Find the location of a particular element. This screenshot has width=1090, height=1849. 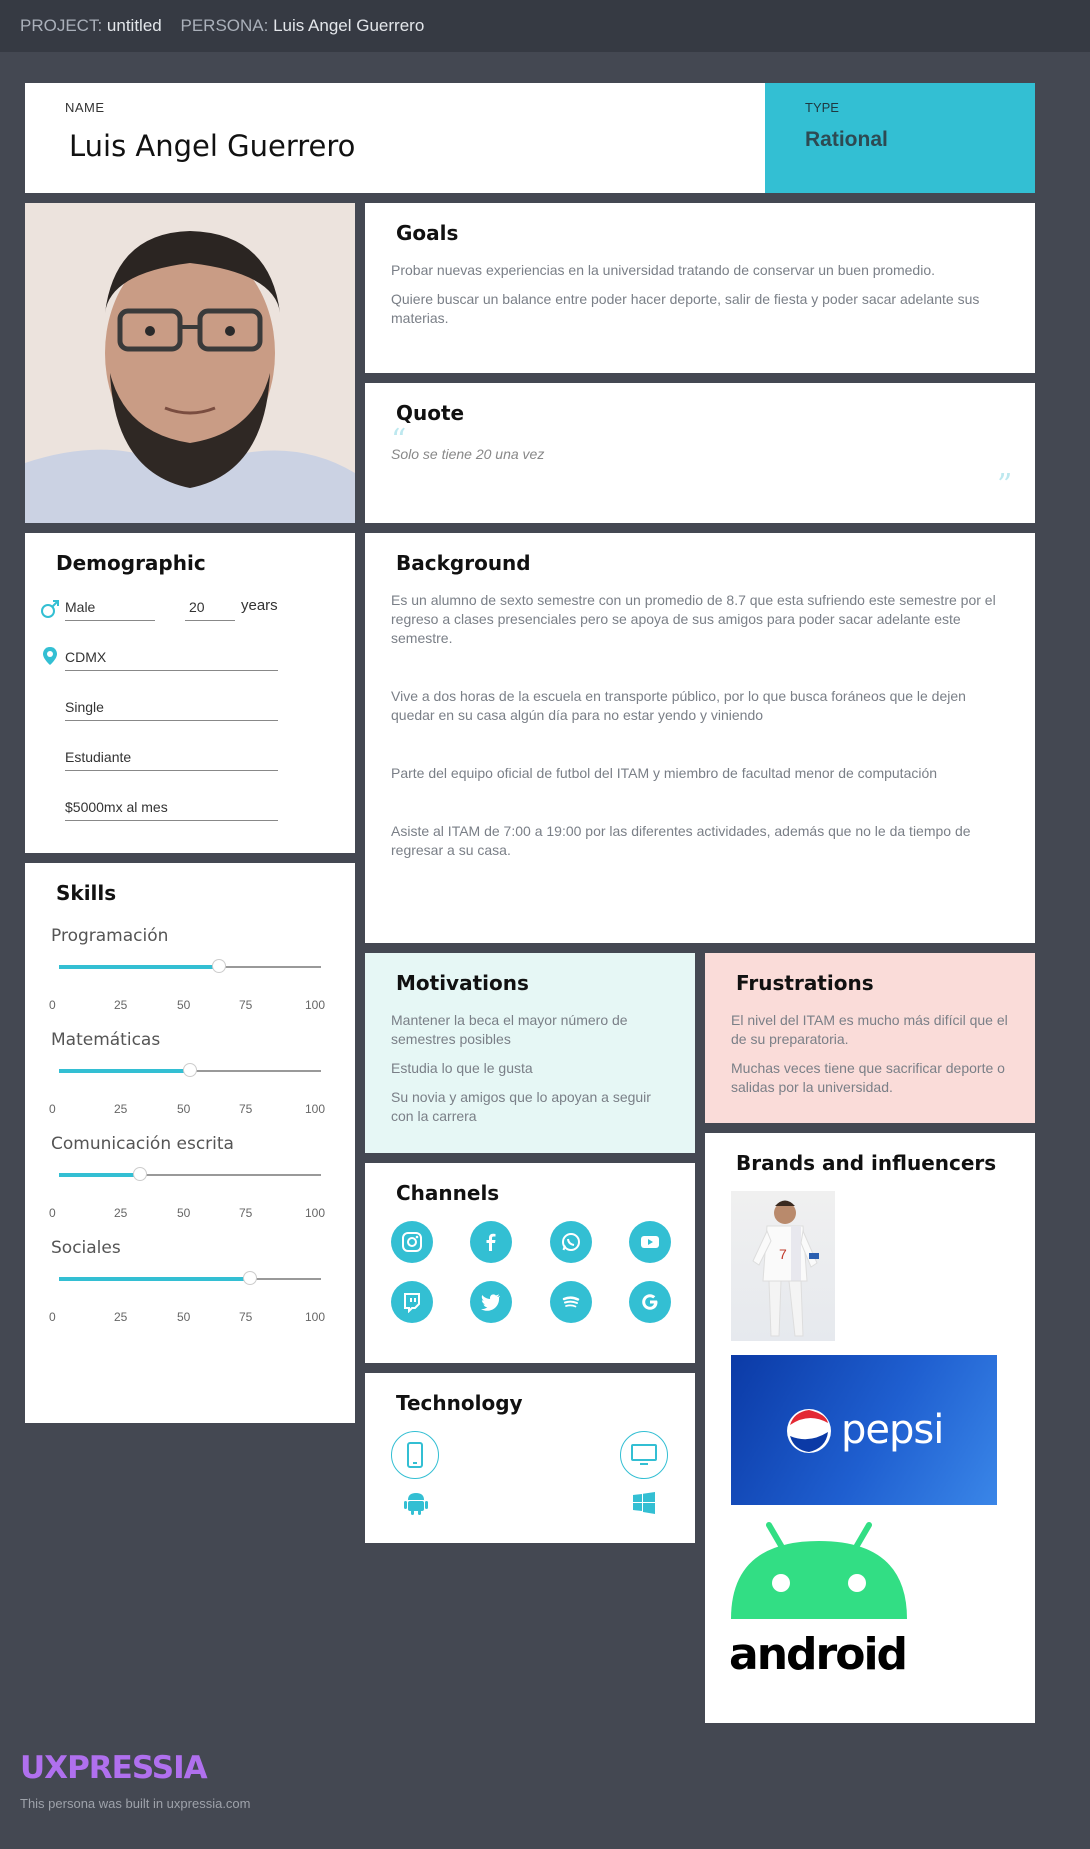

project-label: PROJECT: is located at coordinates (61, 25).